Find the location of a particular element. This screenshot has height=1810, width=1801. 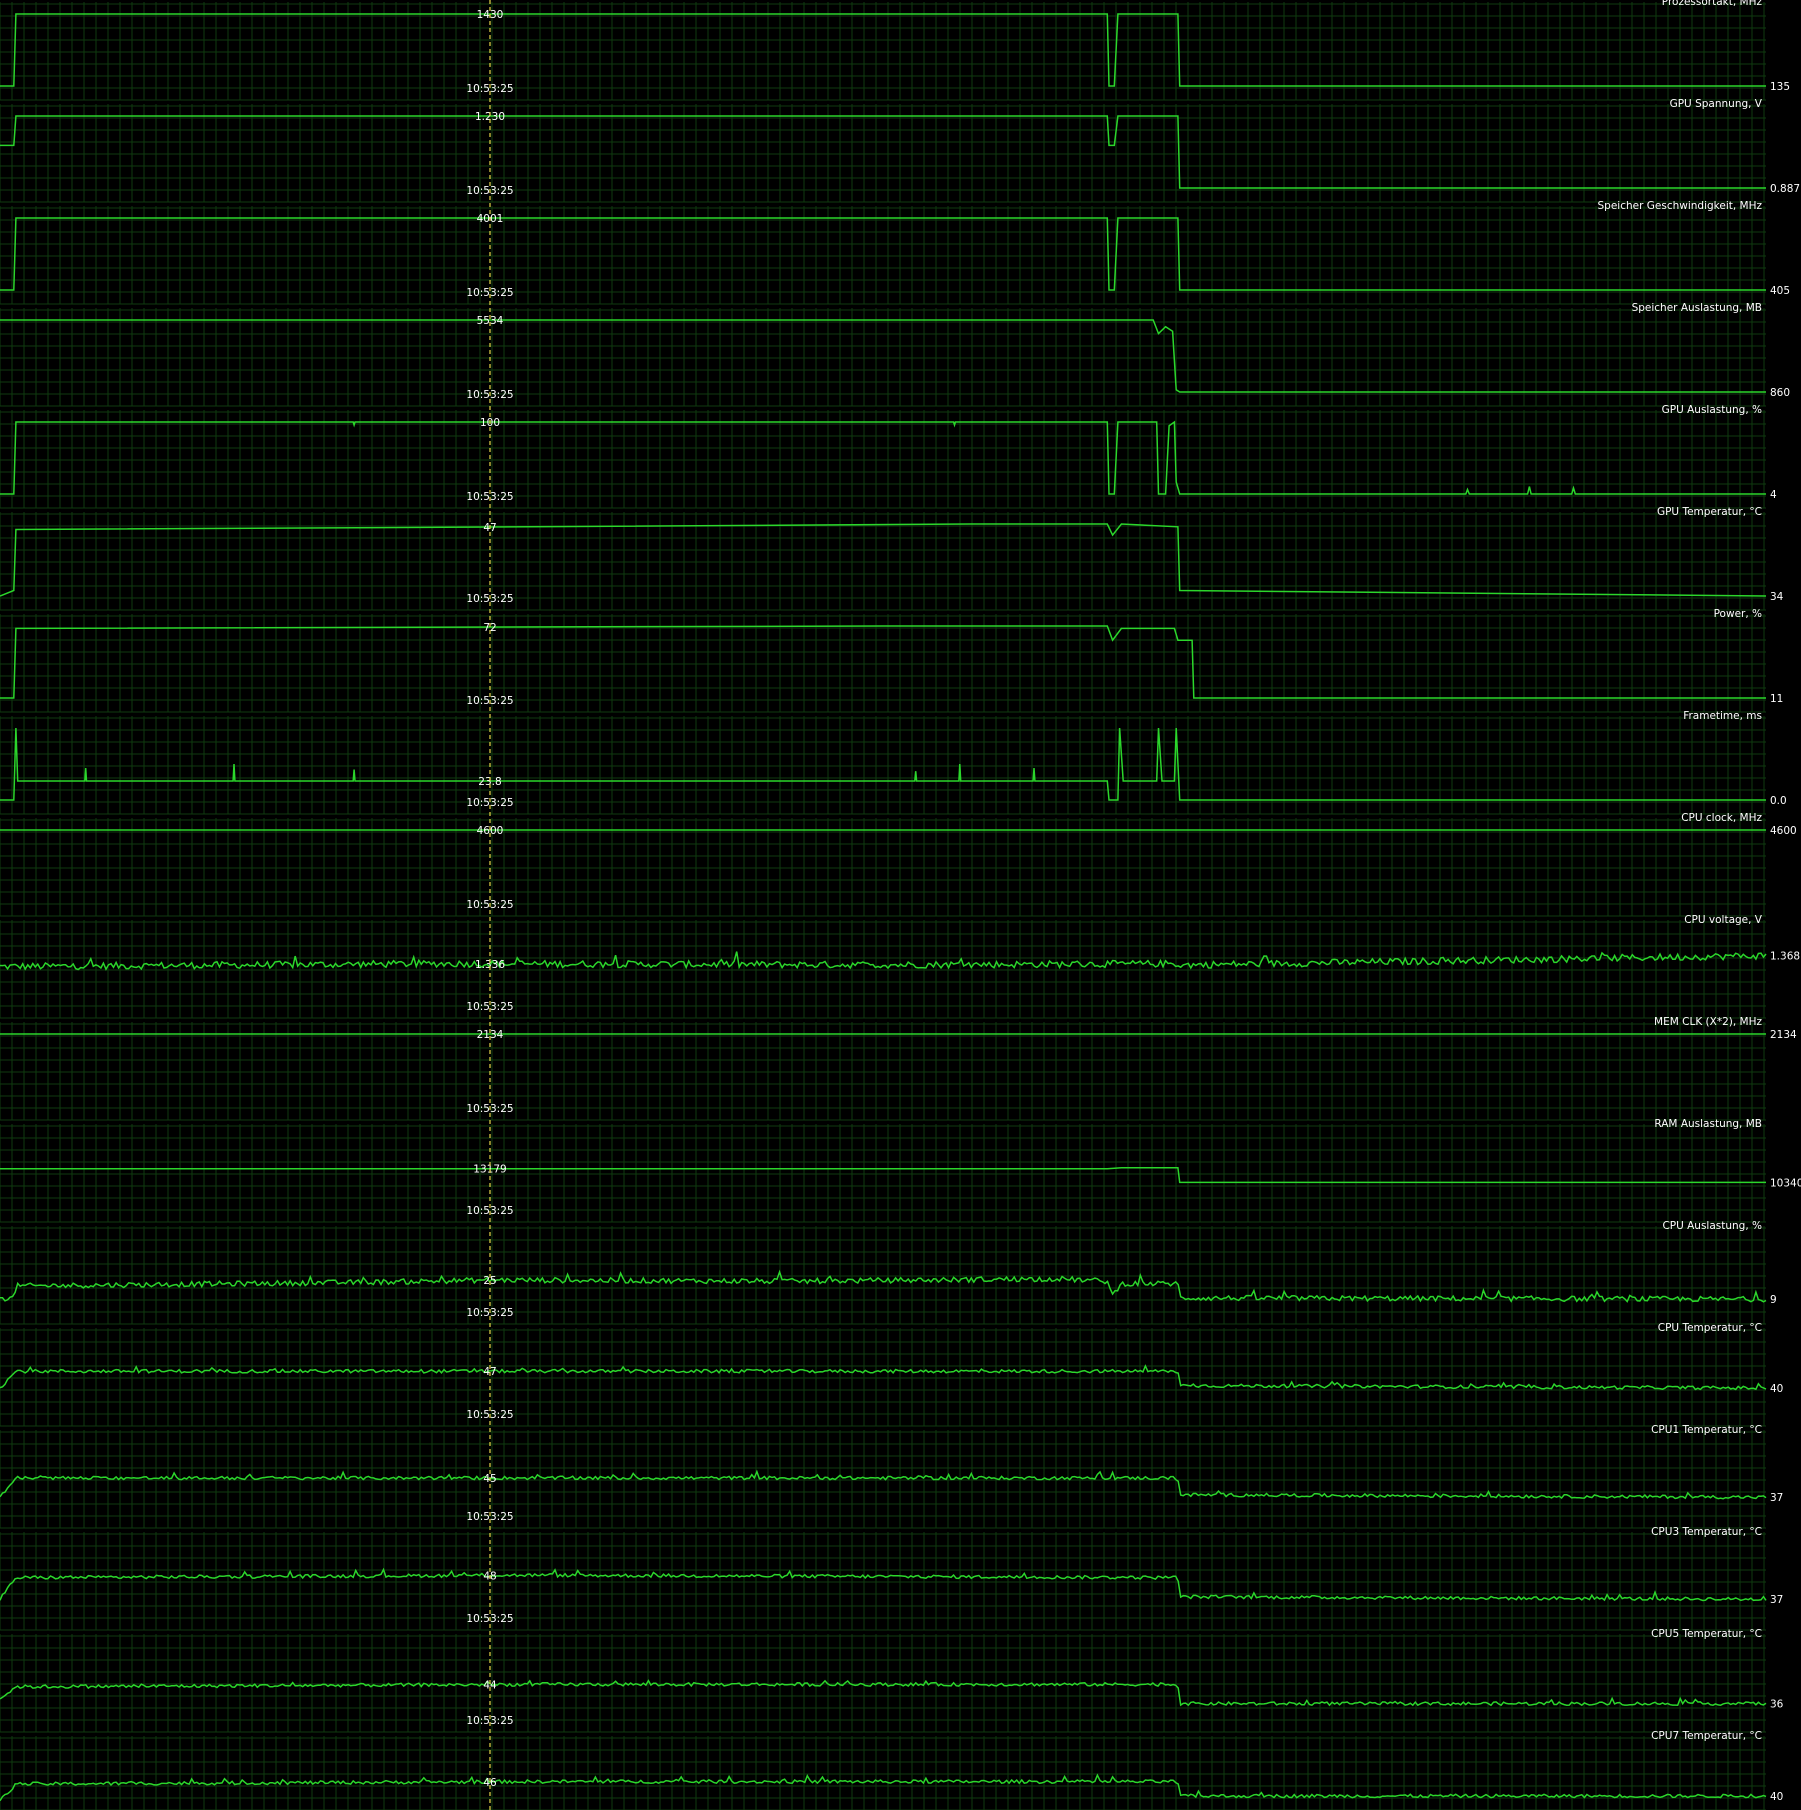

current-value-label: 0.887 is located at coordinates (1785, 189).